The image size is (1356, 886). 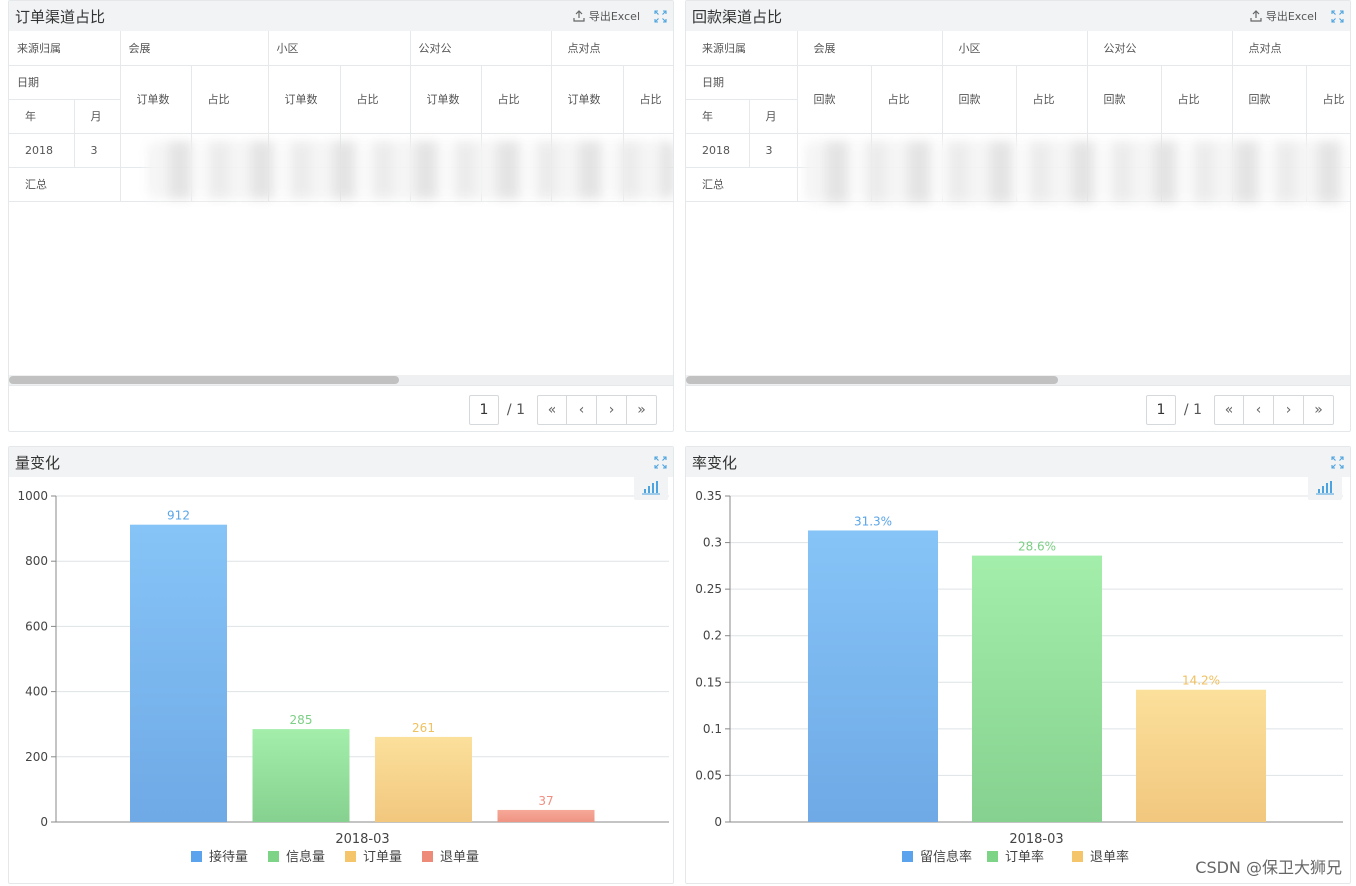 I want to click on bar-退单量, so click(x=546, y=815).